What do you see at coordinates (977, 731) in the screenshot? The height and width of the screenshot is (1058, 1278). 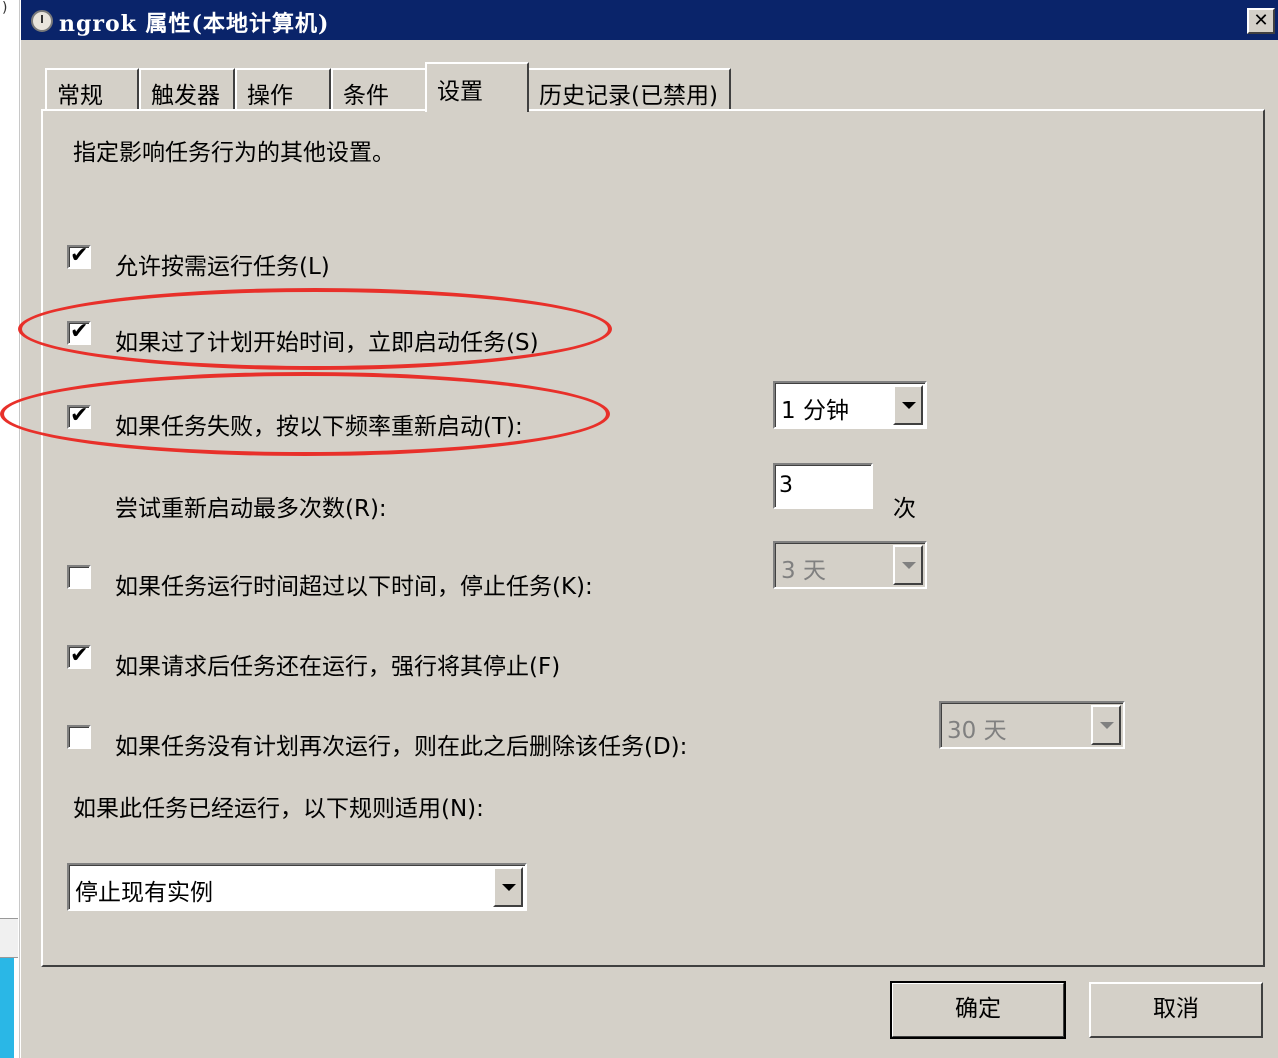 I see `delete-duration-value: 30 天` at bounding box center [977, 731].